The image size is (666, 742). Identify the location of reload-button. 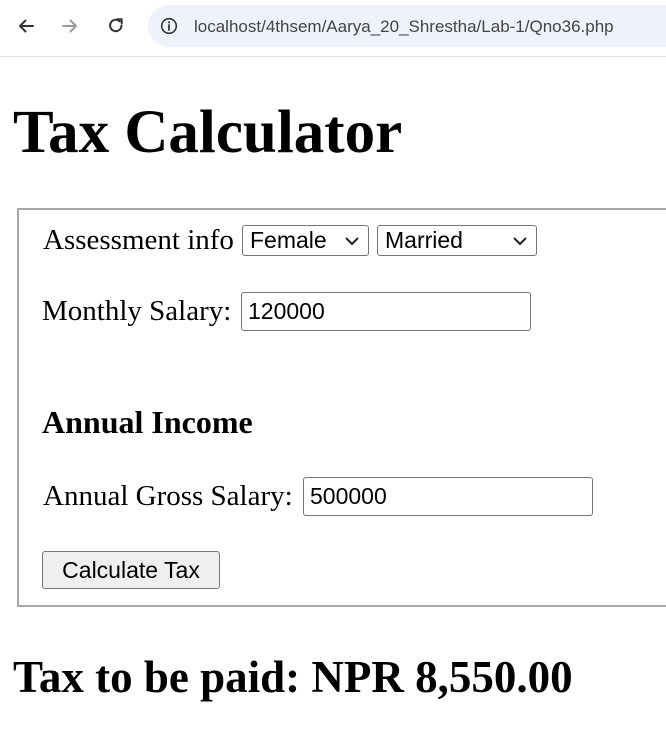
(116, 26).